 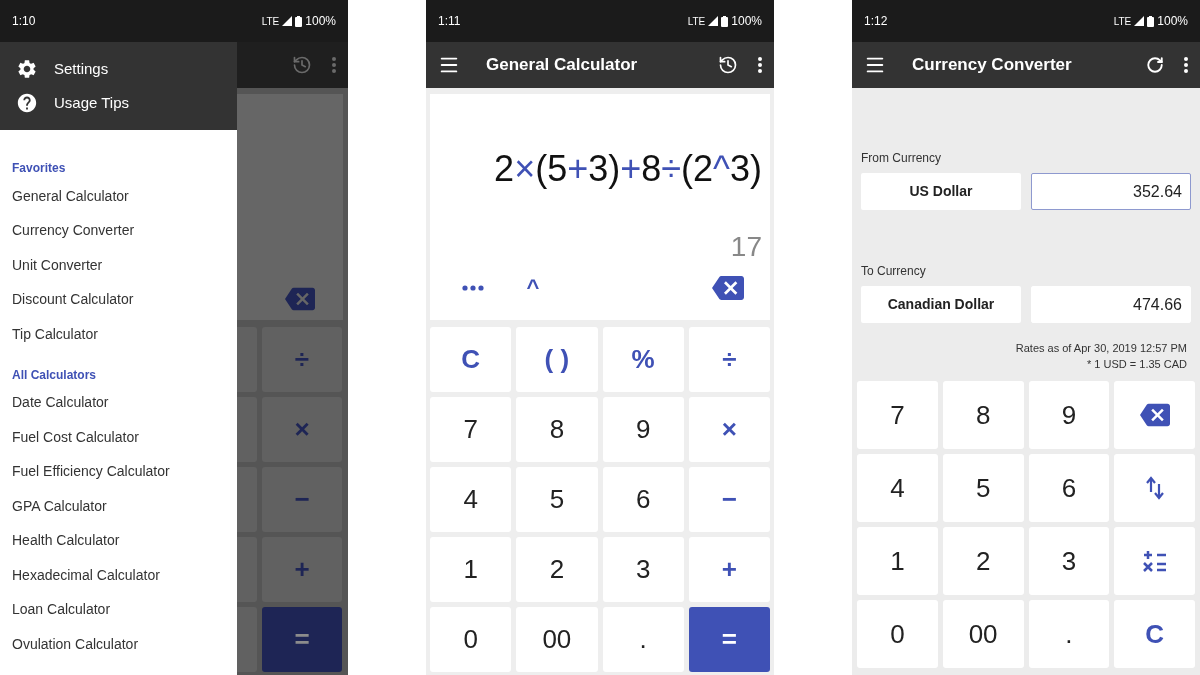 I want to click on currency-selector: Canadian Dollar, so click(x=941, y=304).